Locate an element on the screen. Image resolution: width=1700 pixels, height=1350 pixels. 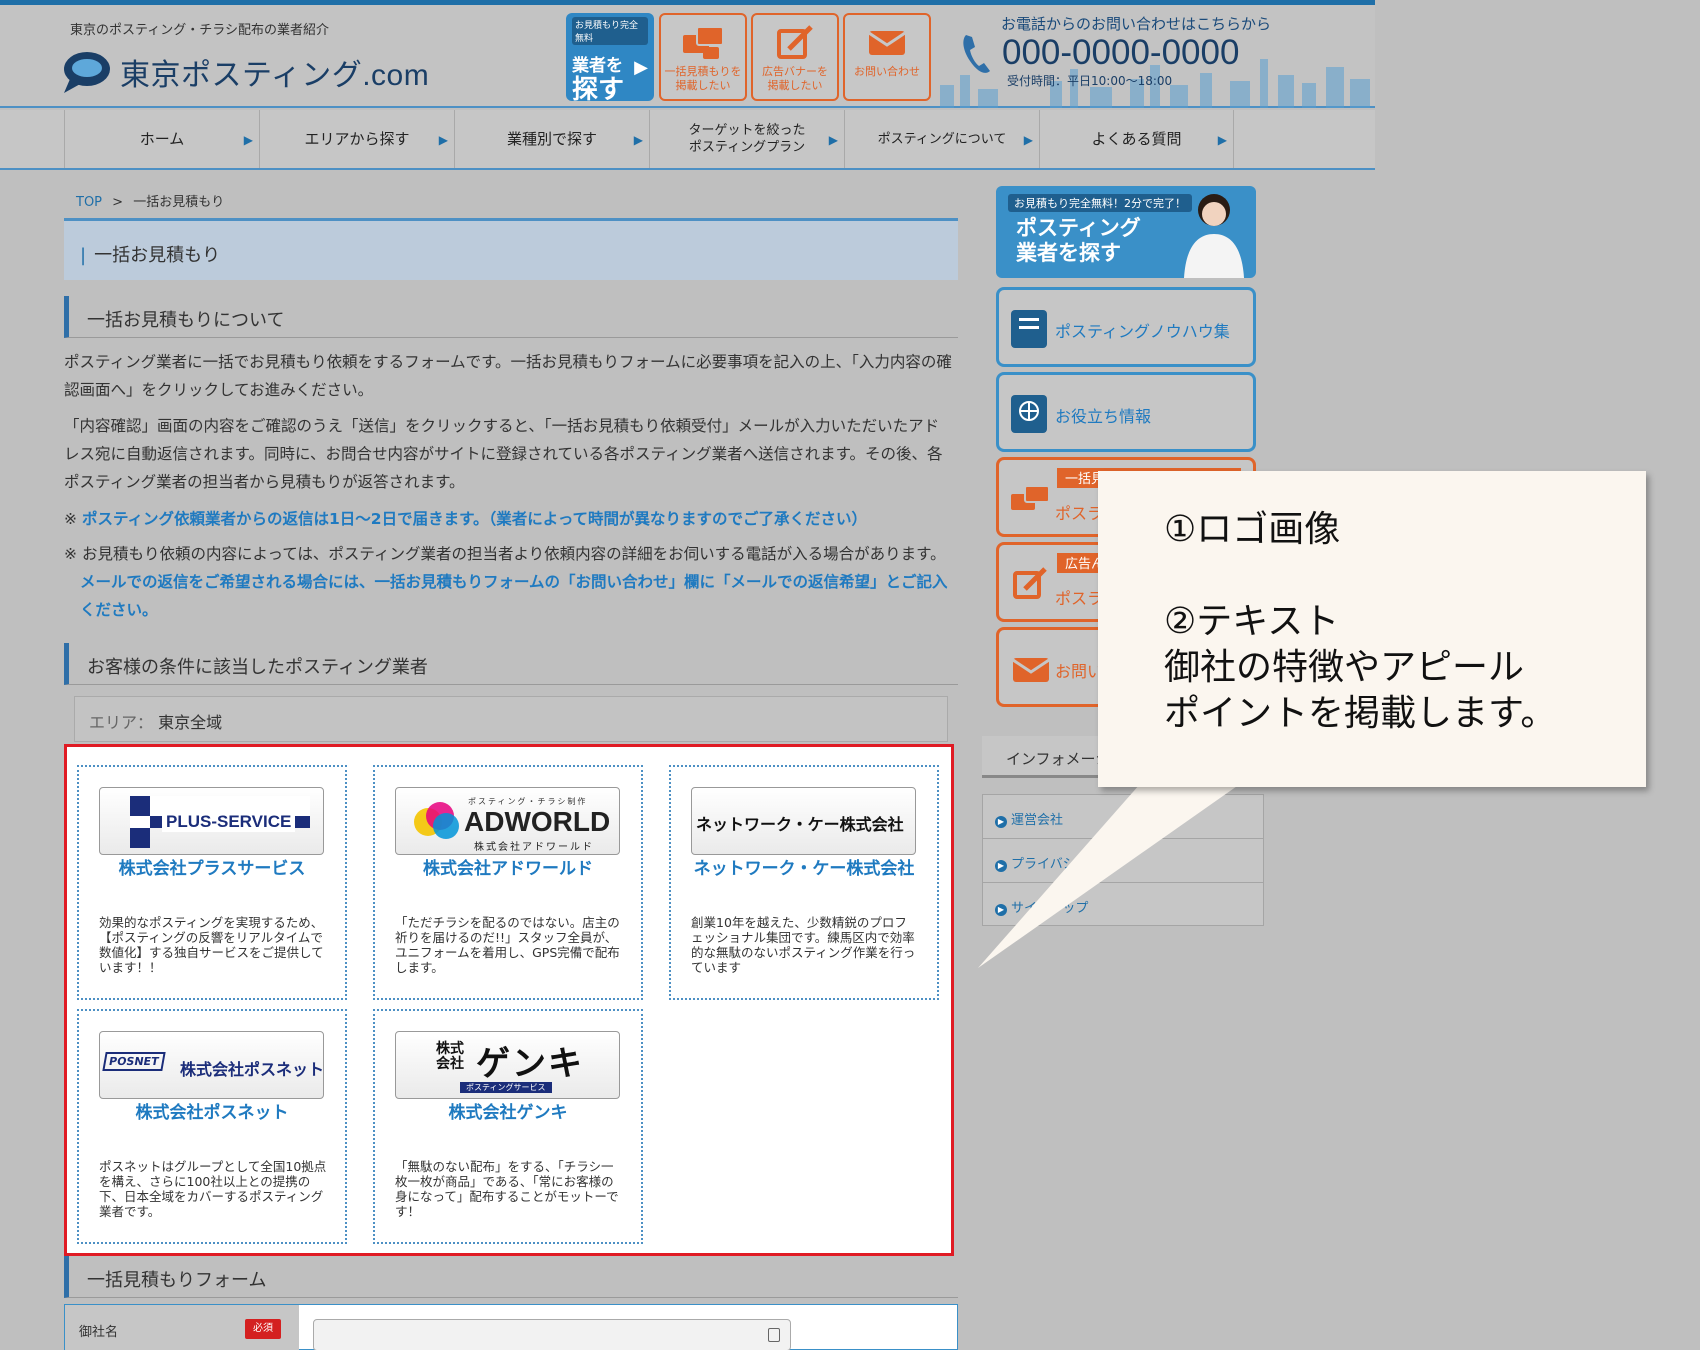
contact-label: お問い合わせ is located at coordinates (887, 71).